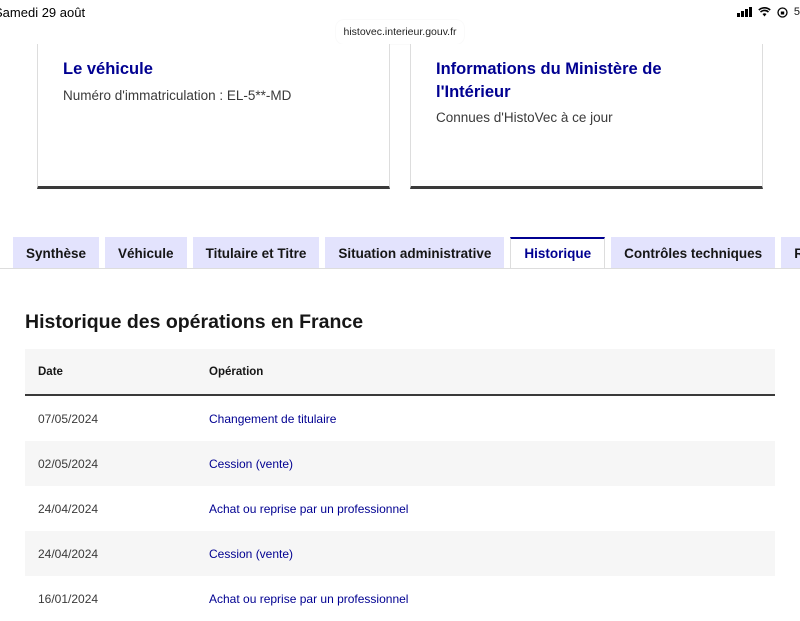 This screenshot has width=800, height=621. I want to click on tab-situation-administrative: Situation administrative, so click(415, 253).